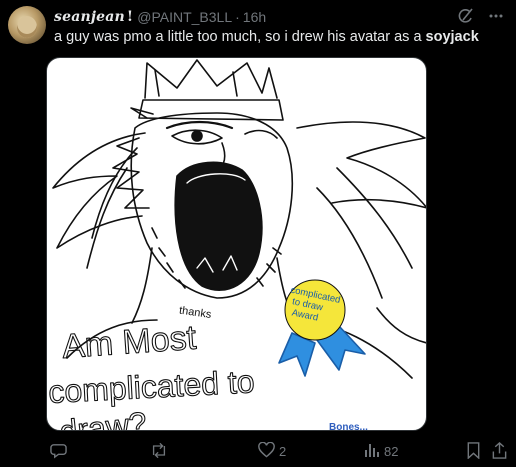 This screenshot has width=516, height=467. I want to click on more-icon, so click(496, 16).